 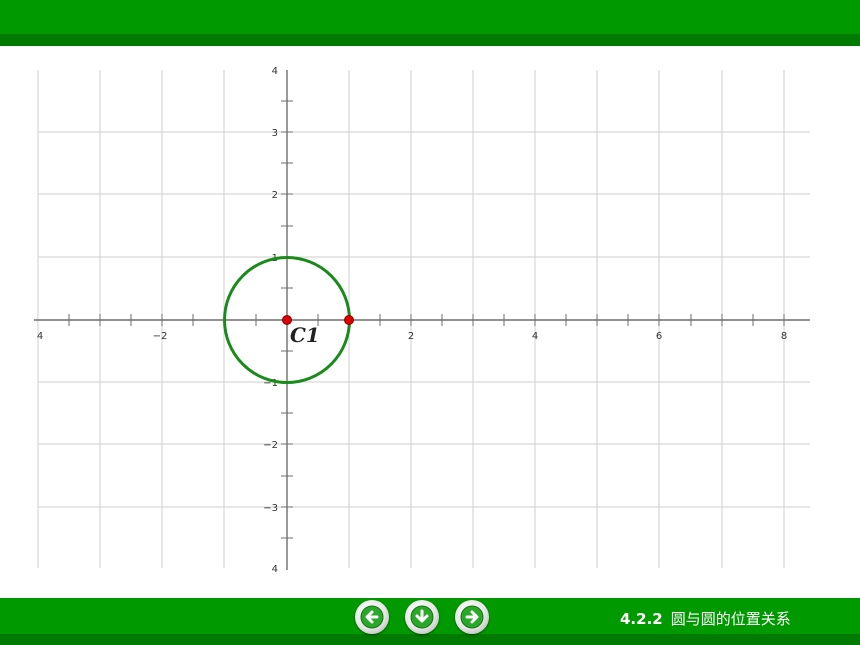 I want to click on arrow-down-icon, so click(x=422, y=617).